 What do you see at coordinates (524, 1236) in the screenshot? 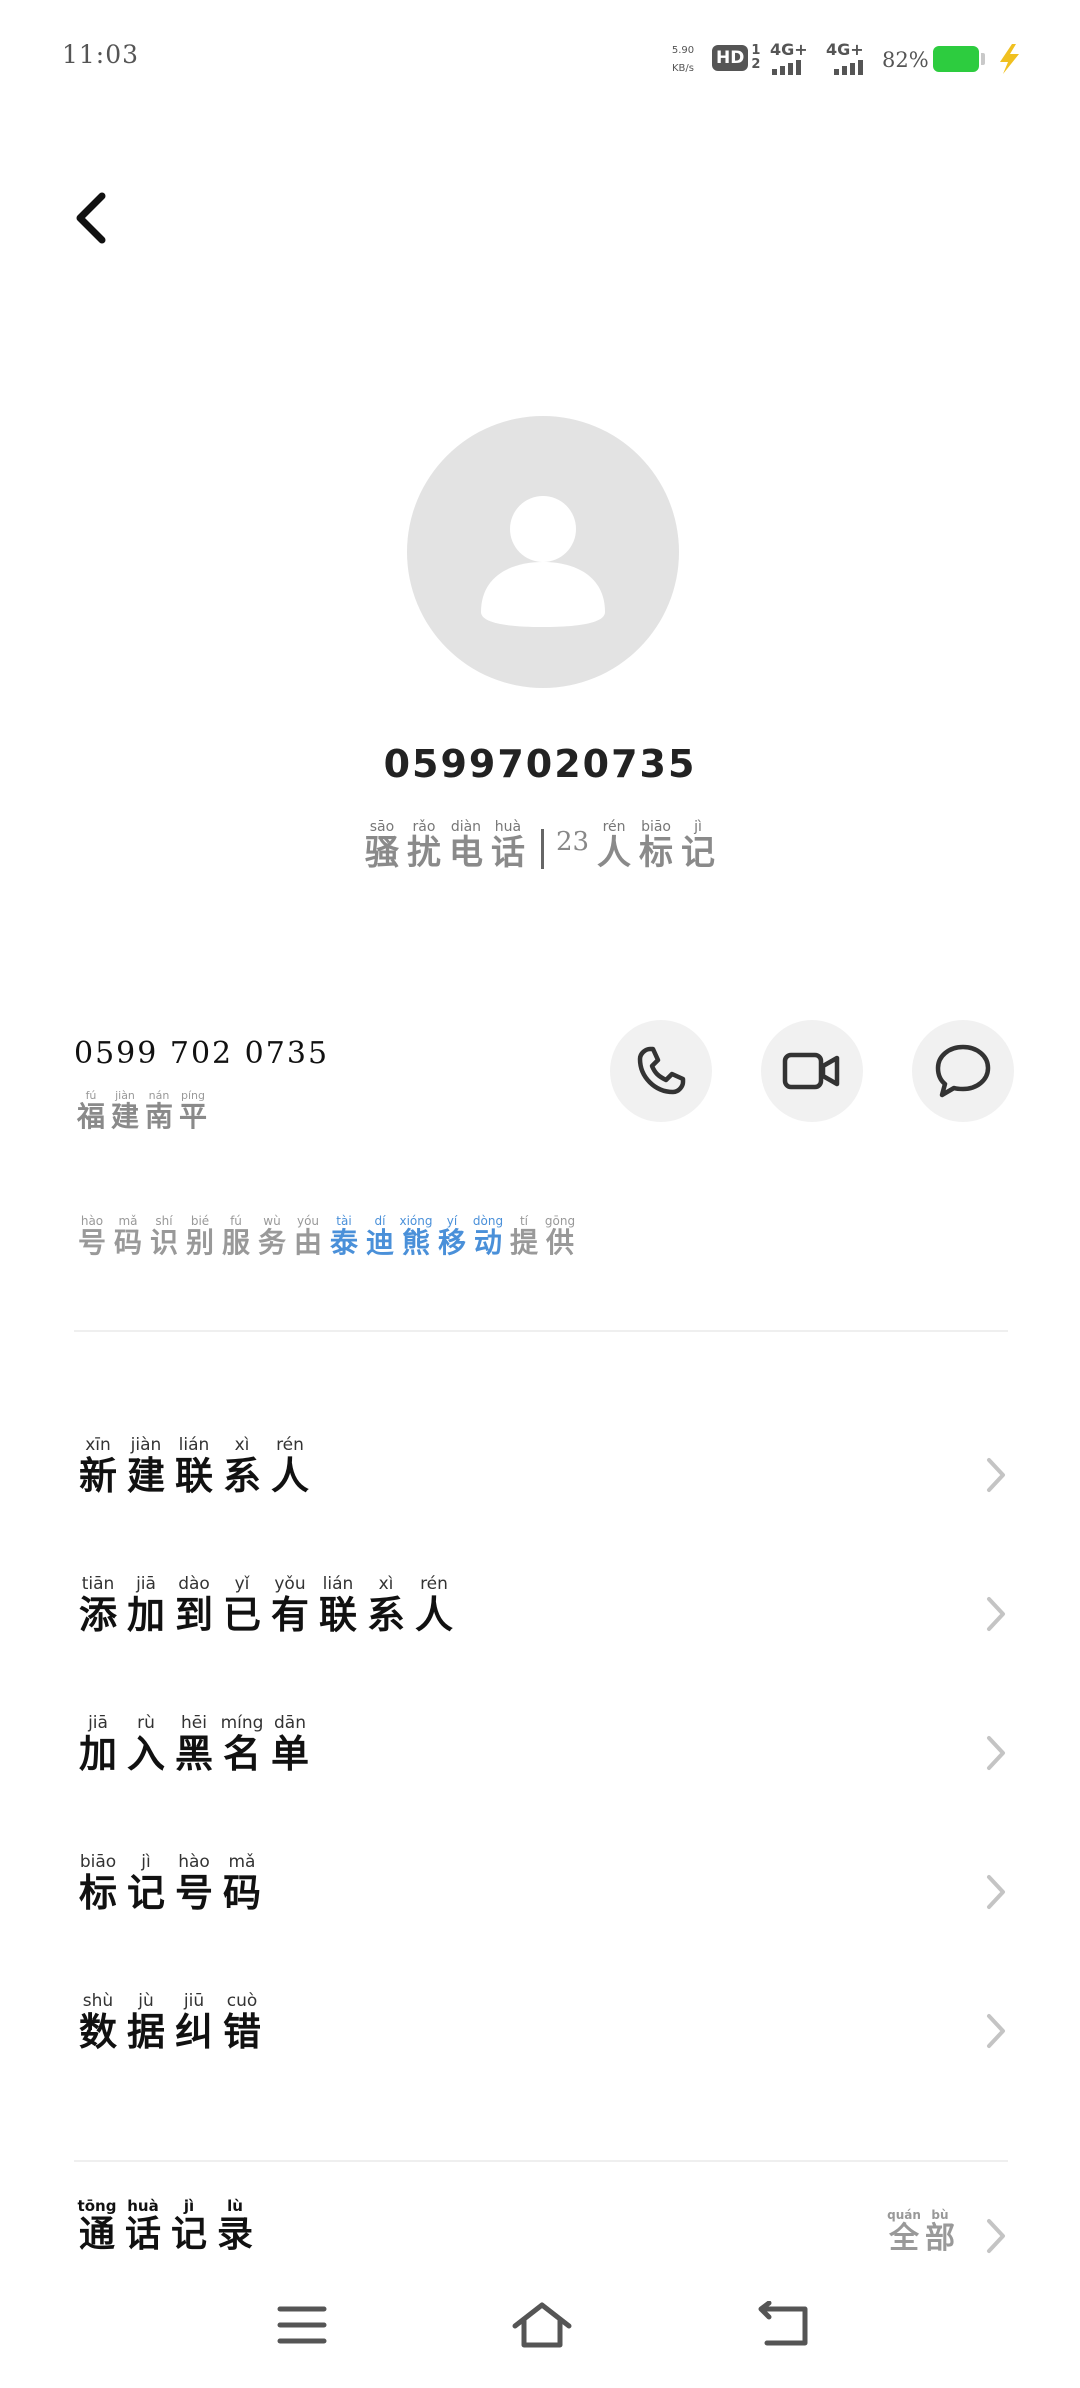
I see `ruby-char: tí 提` at bounding box center [524, 1236].